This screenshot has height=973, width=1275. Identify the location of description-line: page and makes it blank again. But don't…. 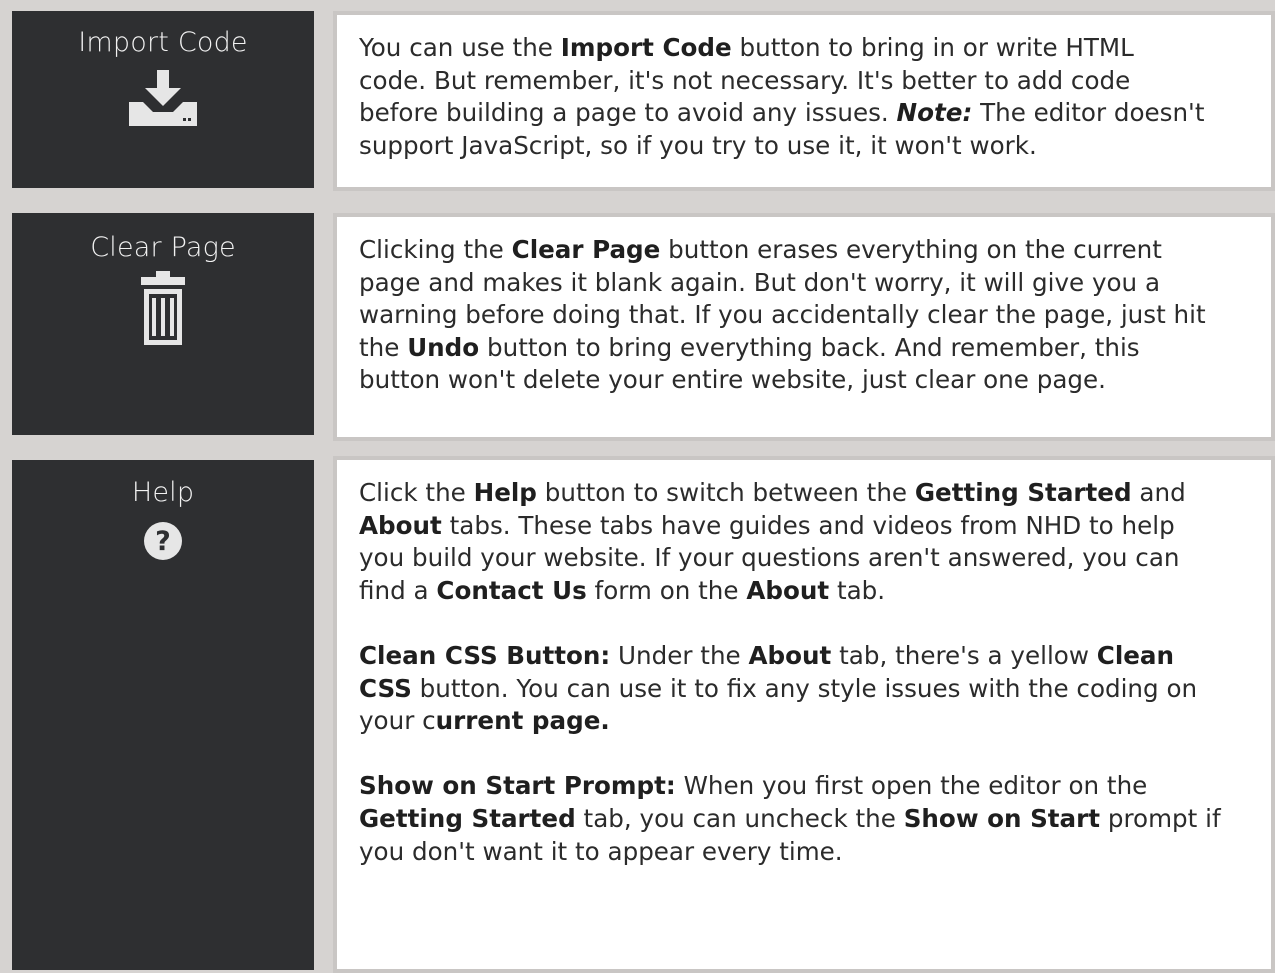
(815, 283).